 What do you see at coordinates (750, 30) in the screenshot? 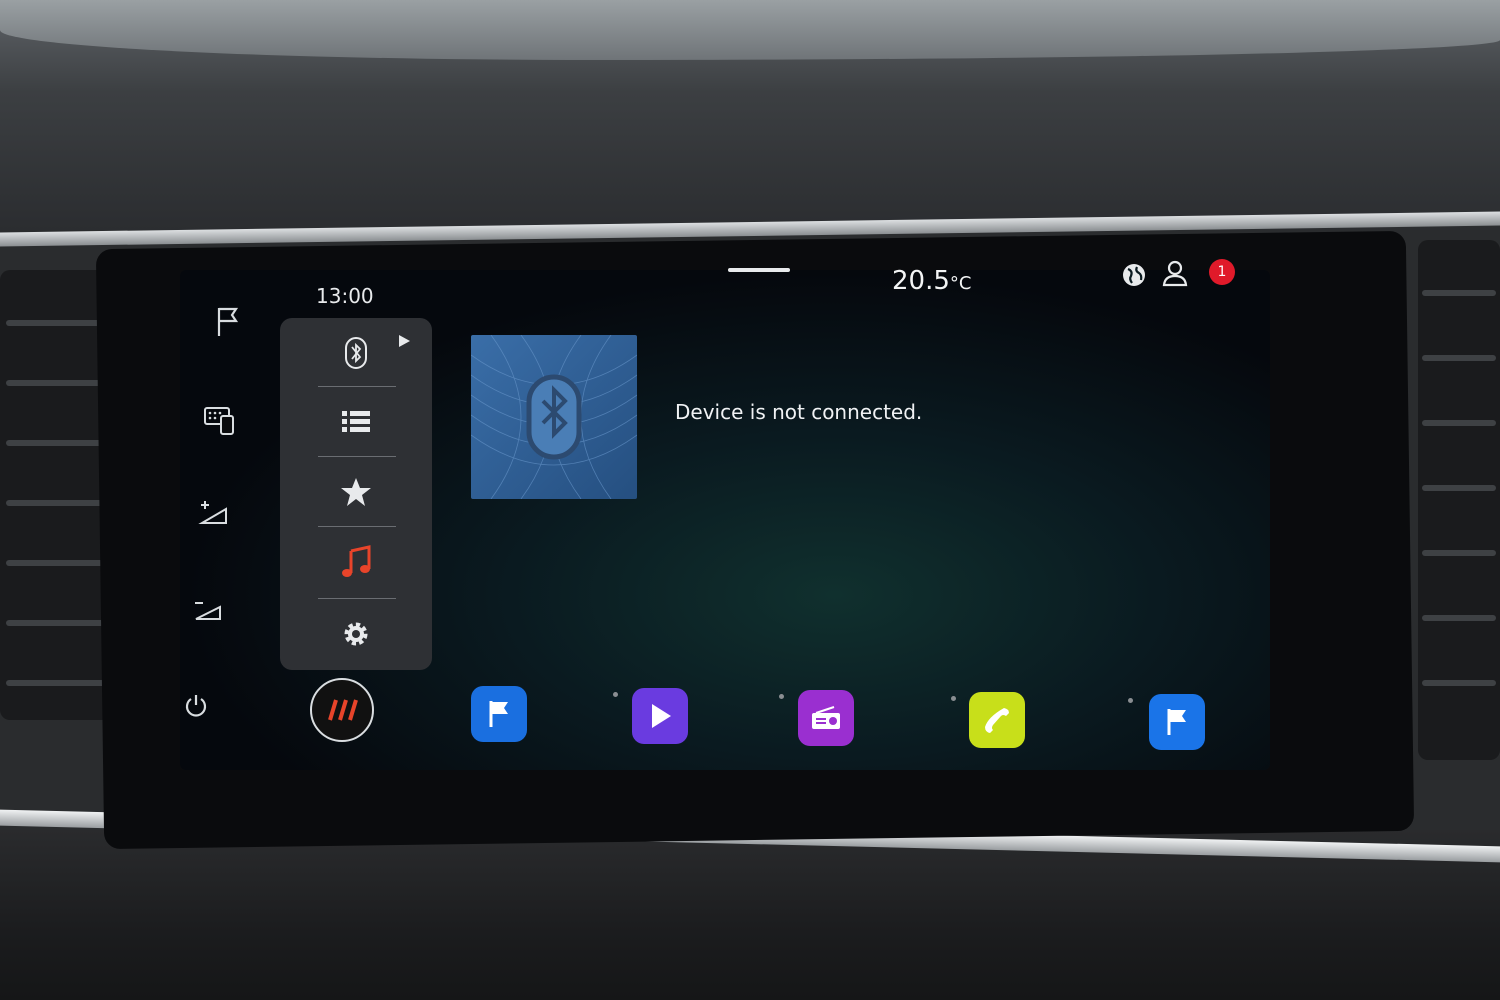
I see `dashboard-leather-surface` at bounding box center [750, 30].